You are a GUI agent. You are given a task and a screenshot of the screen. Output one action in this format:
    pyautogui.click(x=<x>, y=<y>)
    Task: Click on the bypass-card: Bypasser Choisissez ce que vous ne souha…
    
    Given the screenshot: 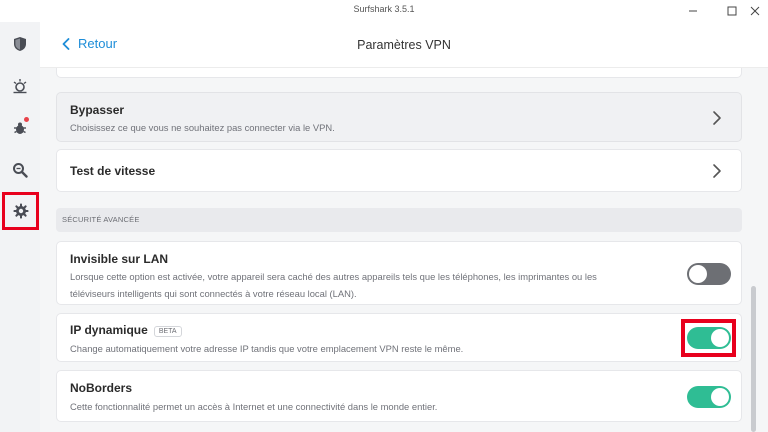 What is the action you would take?
    pyautogui.click(x=399, y=117)
    